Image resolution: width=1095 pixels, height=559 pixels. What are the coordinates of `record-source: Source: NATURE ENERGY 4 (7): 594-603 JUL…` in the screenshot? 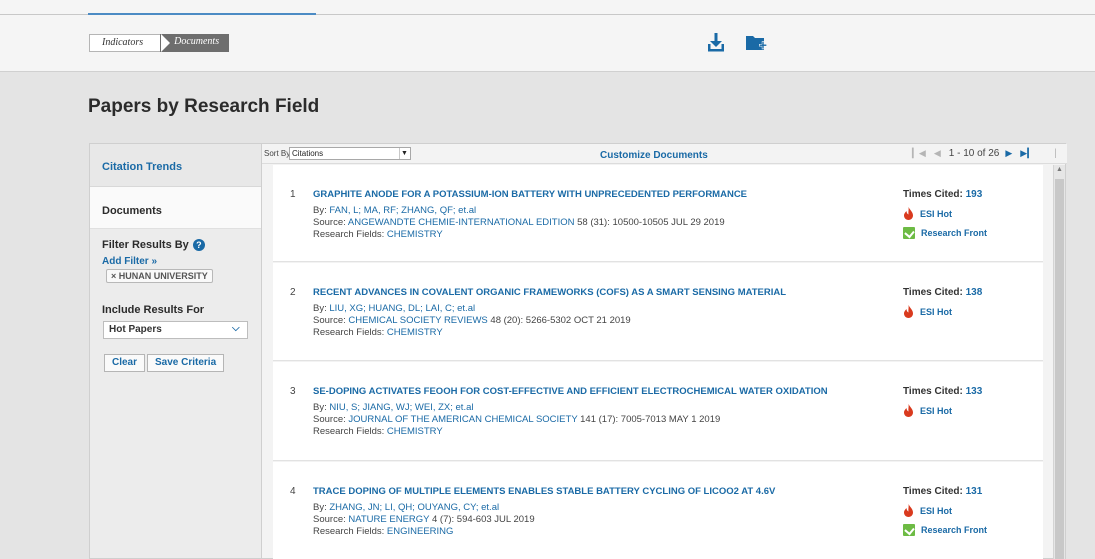 It's located at (424, 519).